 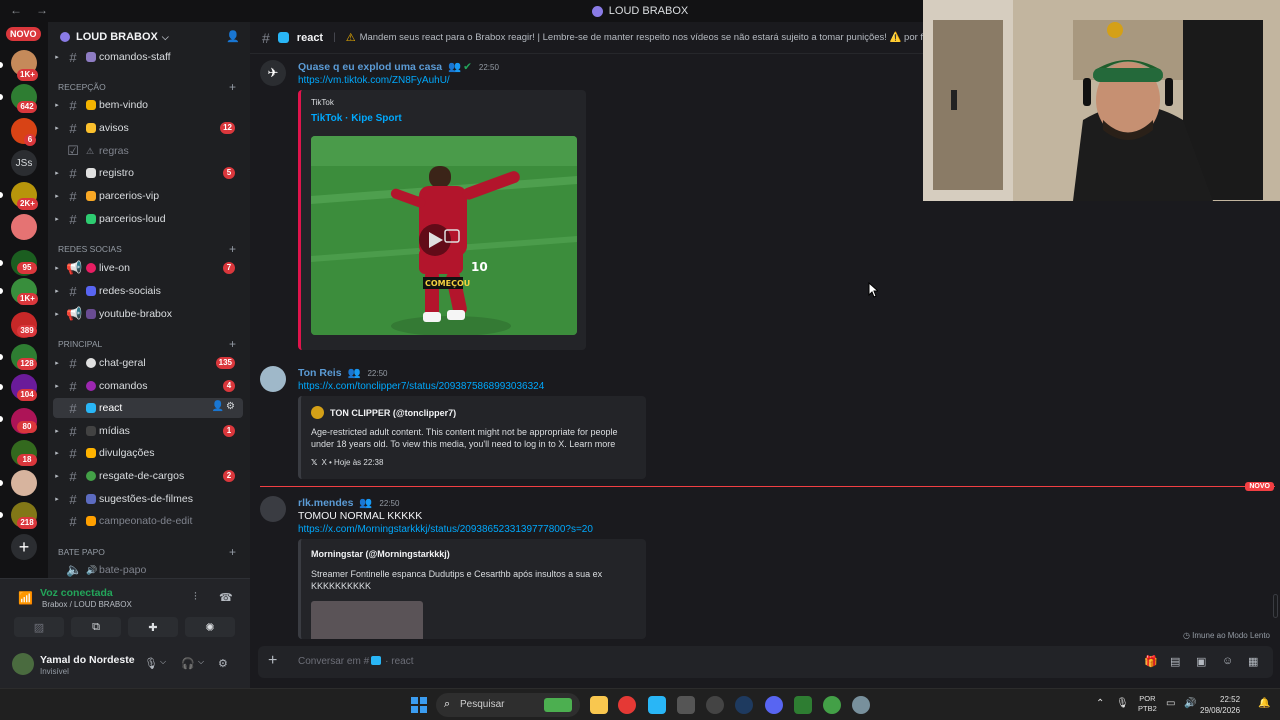 What do you see at coordinates (1175, 661) in the screenshot?
I see `gif-icon: ▤` at bounding box center [1175, 661].